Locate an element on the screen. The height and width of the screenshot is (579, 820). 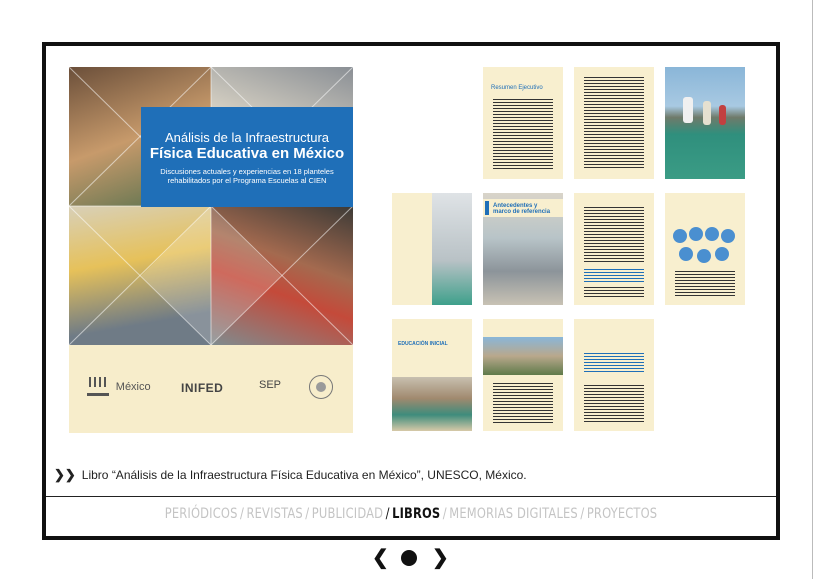
inifed-logo: INIFED is located at coordinates (202, 388).